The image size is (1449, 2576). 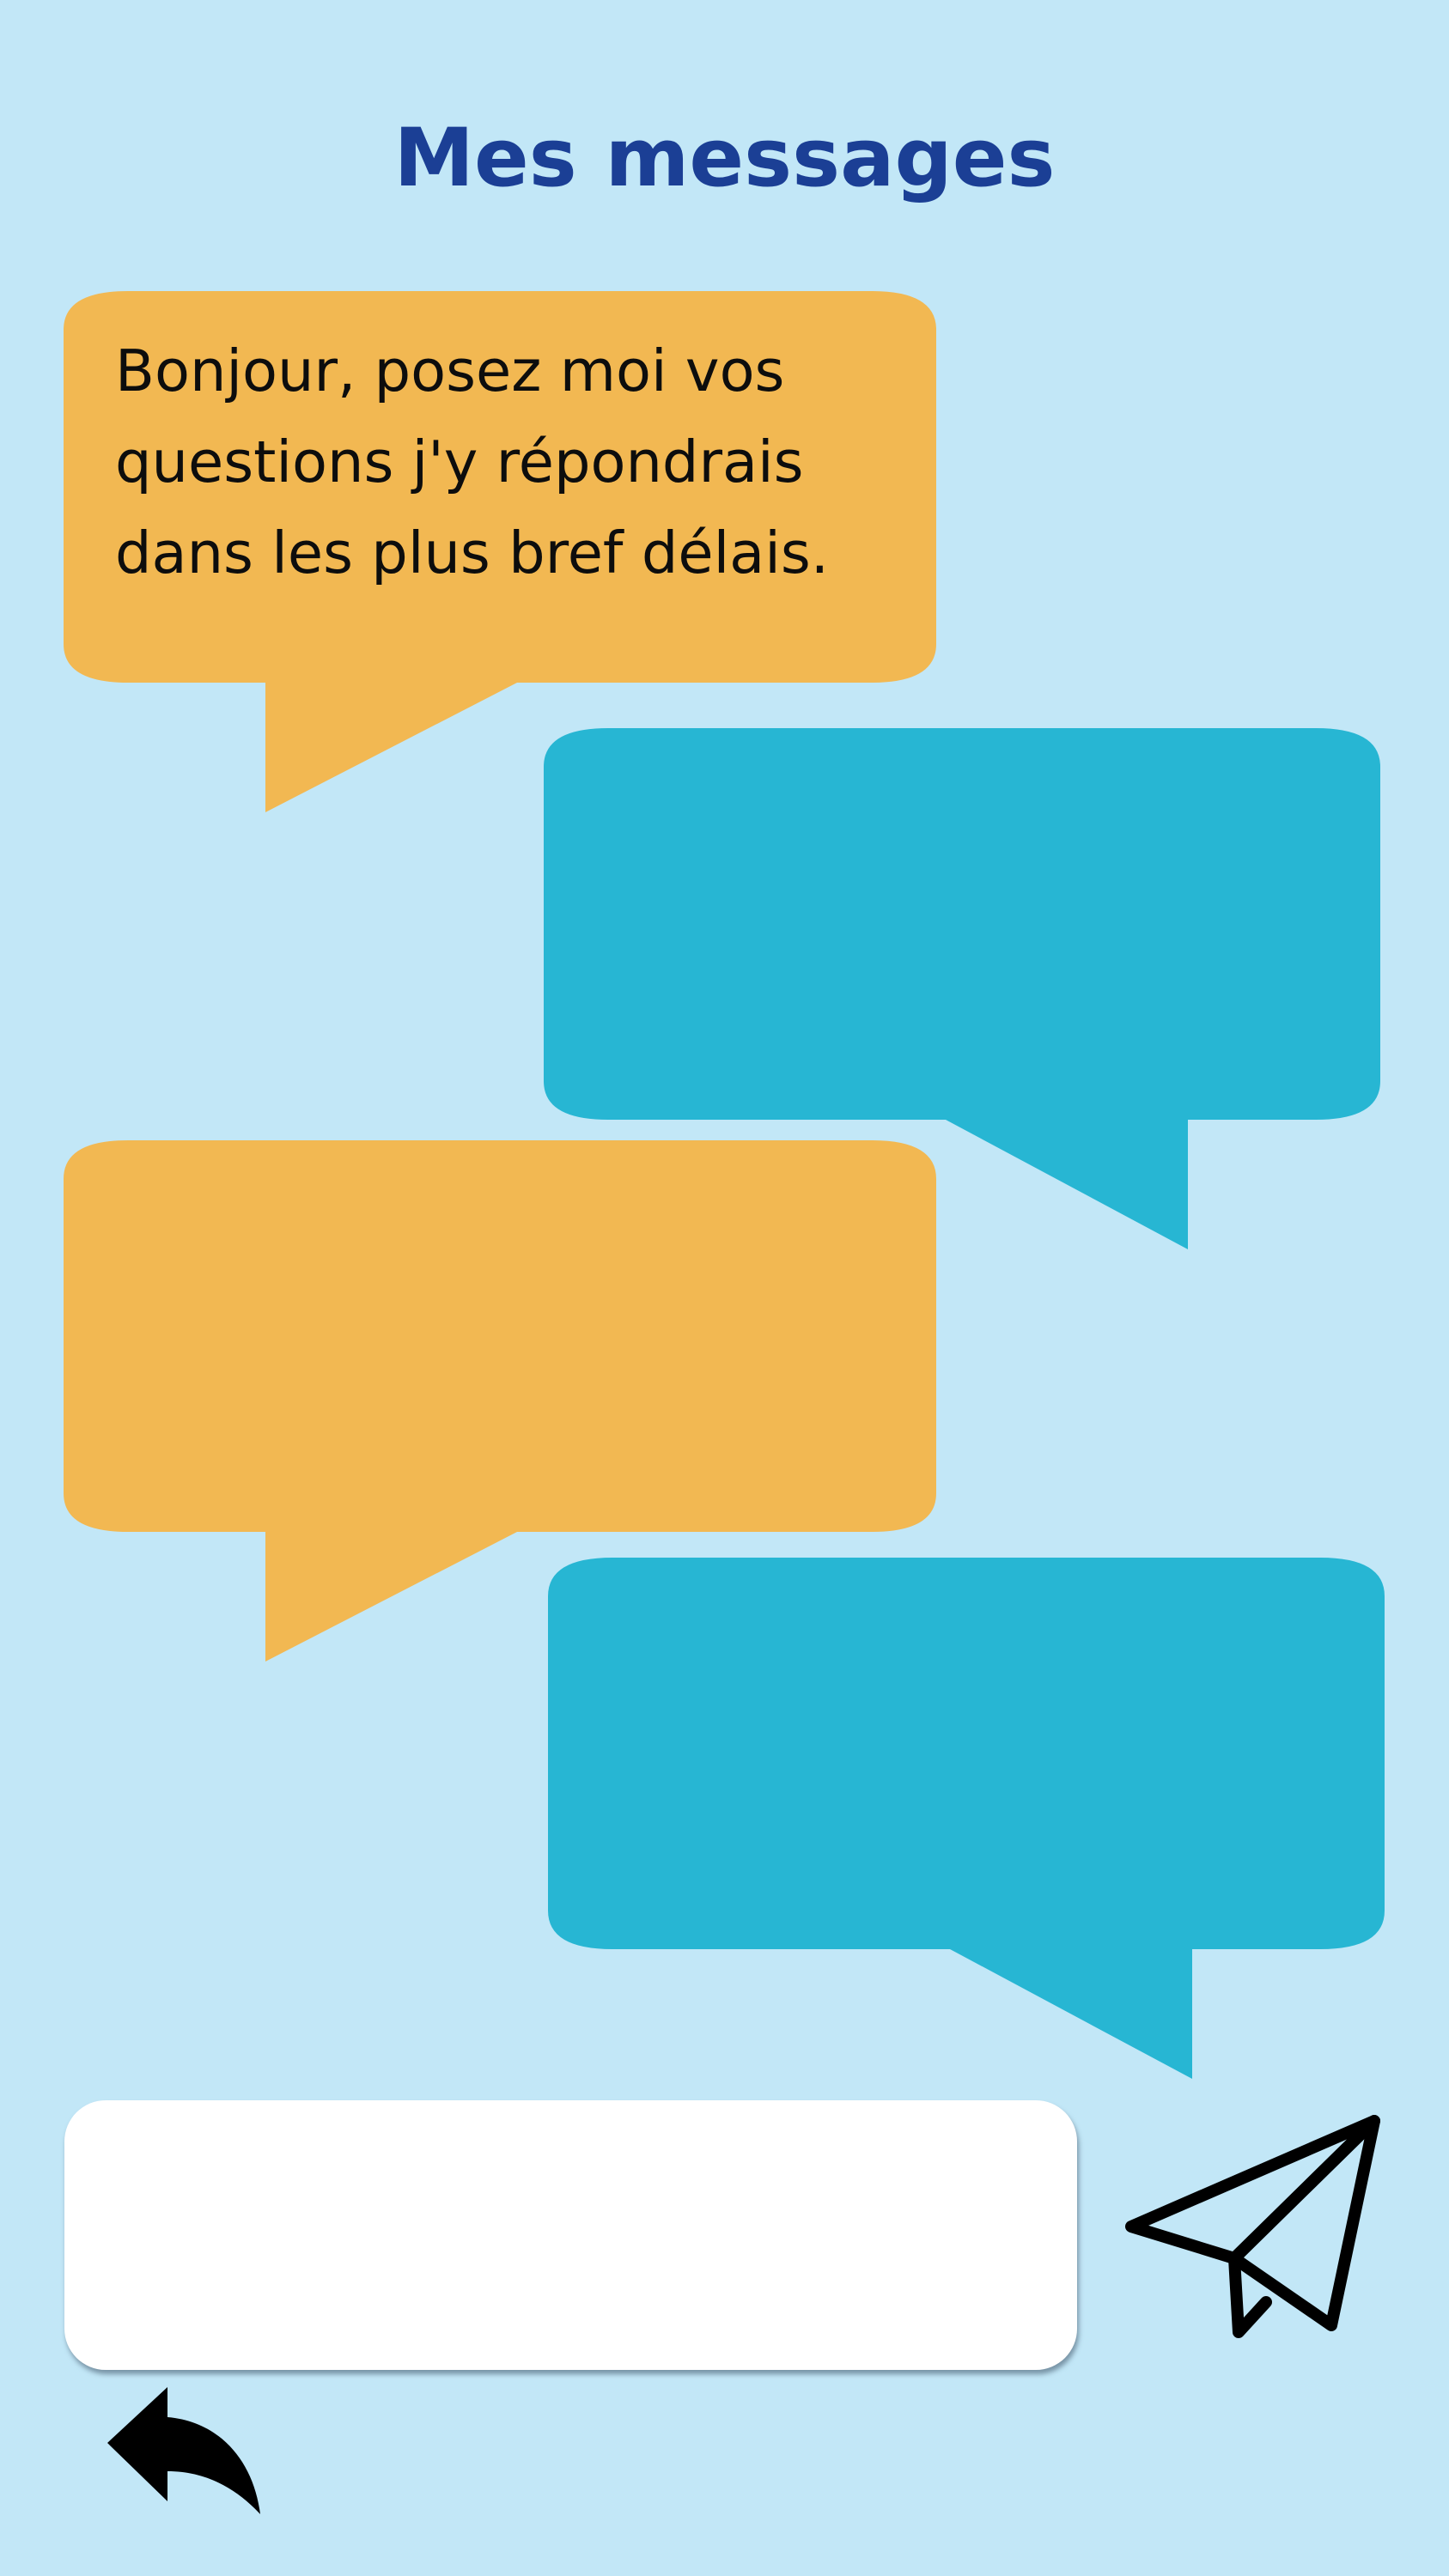 I want to click on back-button, so click(x=184, y=2456).